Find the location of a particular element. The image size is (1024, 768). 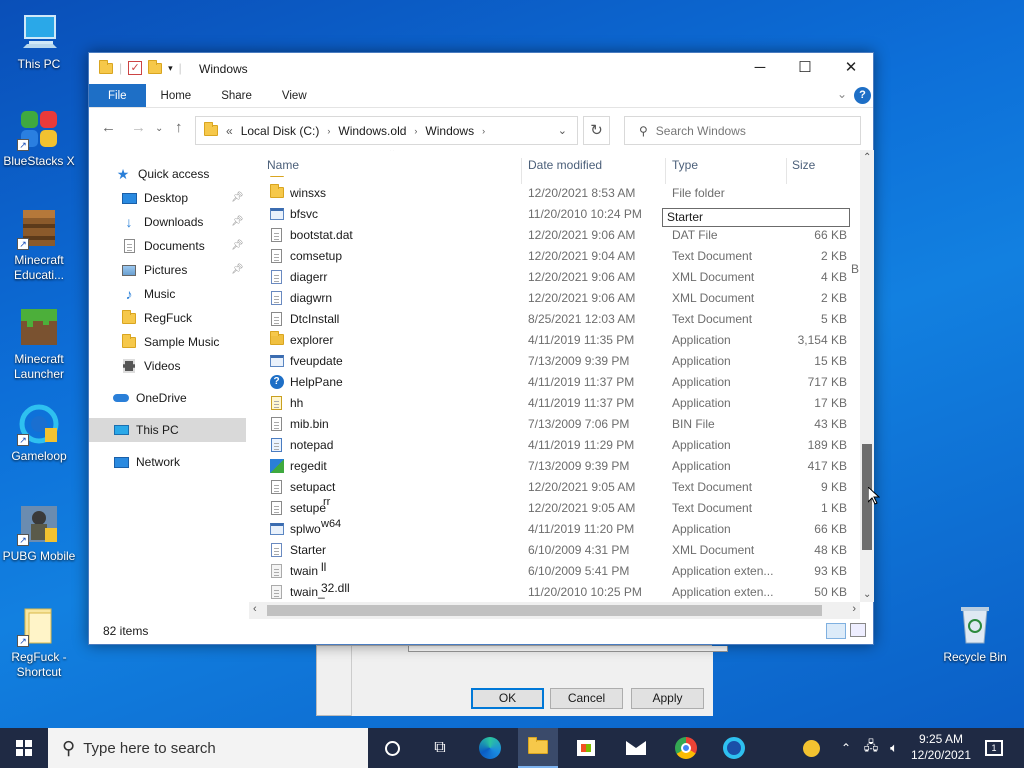

back-arrow-icon: ← is located at coordinates (108, 127).